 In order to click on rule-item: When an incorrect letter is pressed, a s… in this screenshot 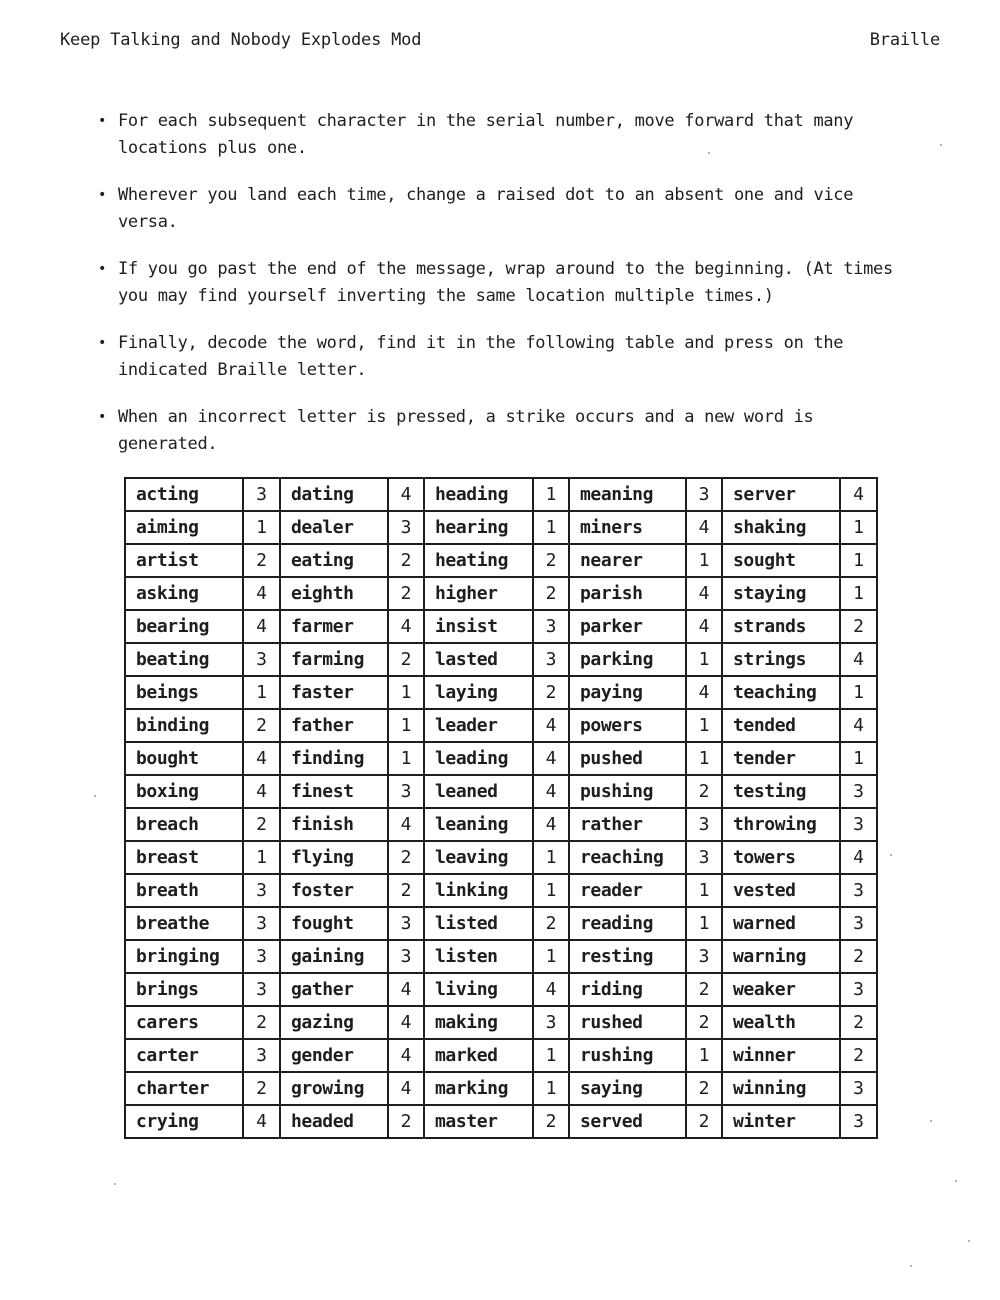, I will do `click(498, 431)`.